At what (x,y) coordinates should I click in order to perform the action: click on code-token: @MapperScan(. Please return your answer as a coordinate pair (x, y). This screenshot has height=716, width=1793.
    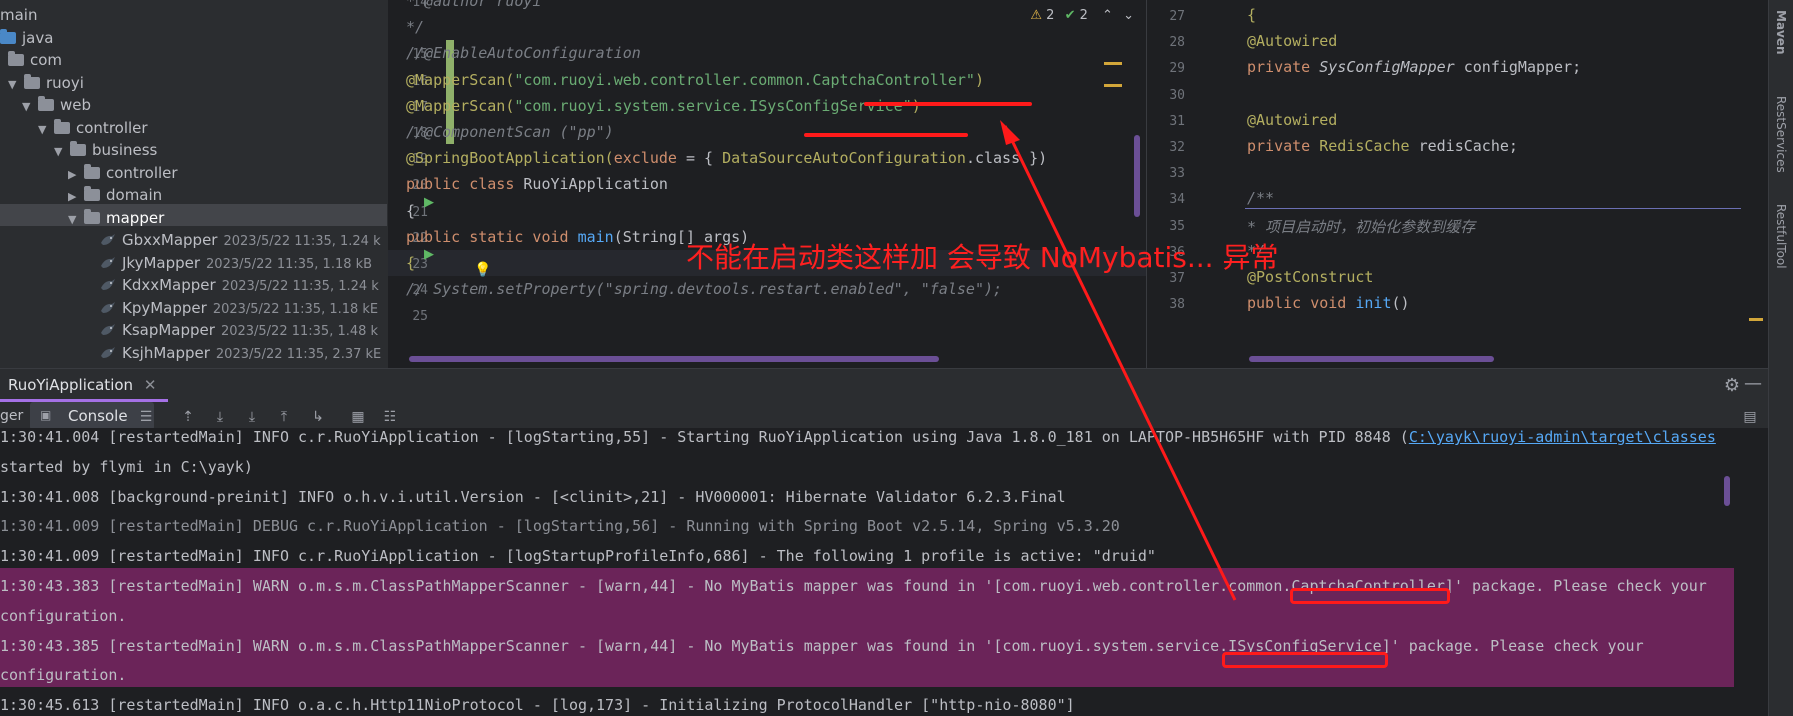
    Looking at the image, I should click on (460, 79).